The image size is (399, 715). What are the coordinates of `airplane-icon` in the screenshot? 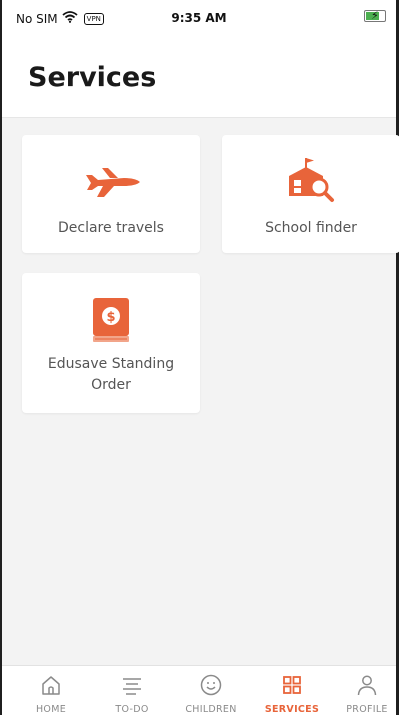 It's located at (113, 184).